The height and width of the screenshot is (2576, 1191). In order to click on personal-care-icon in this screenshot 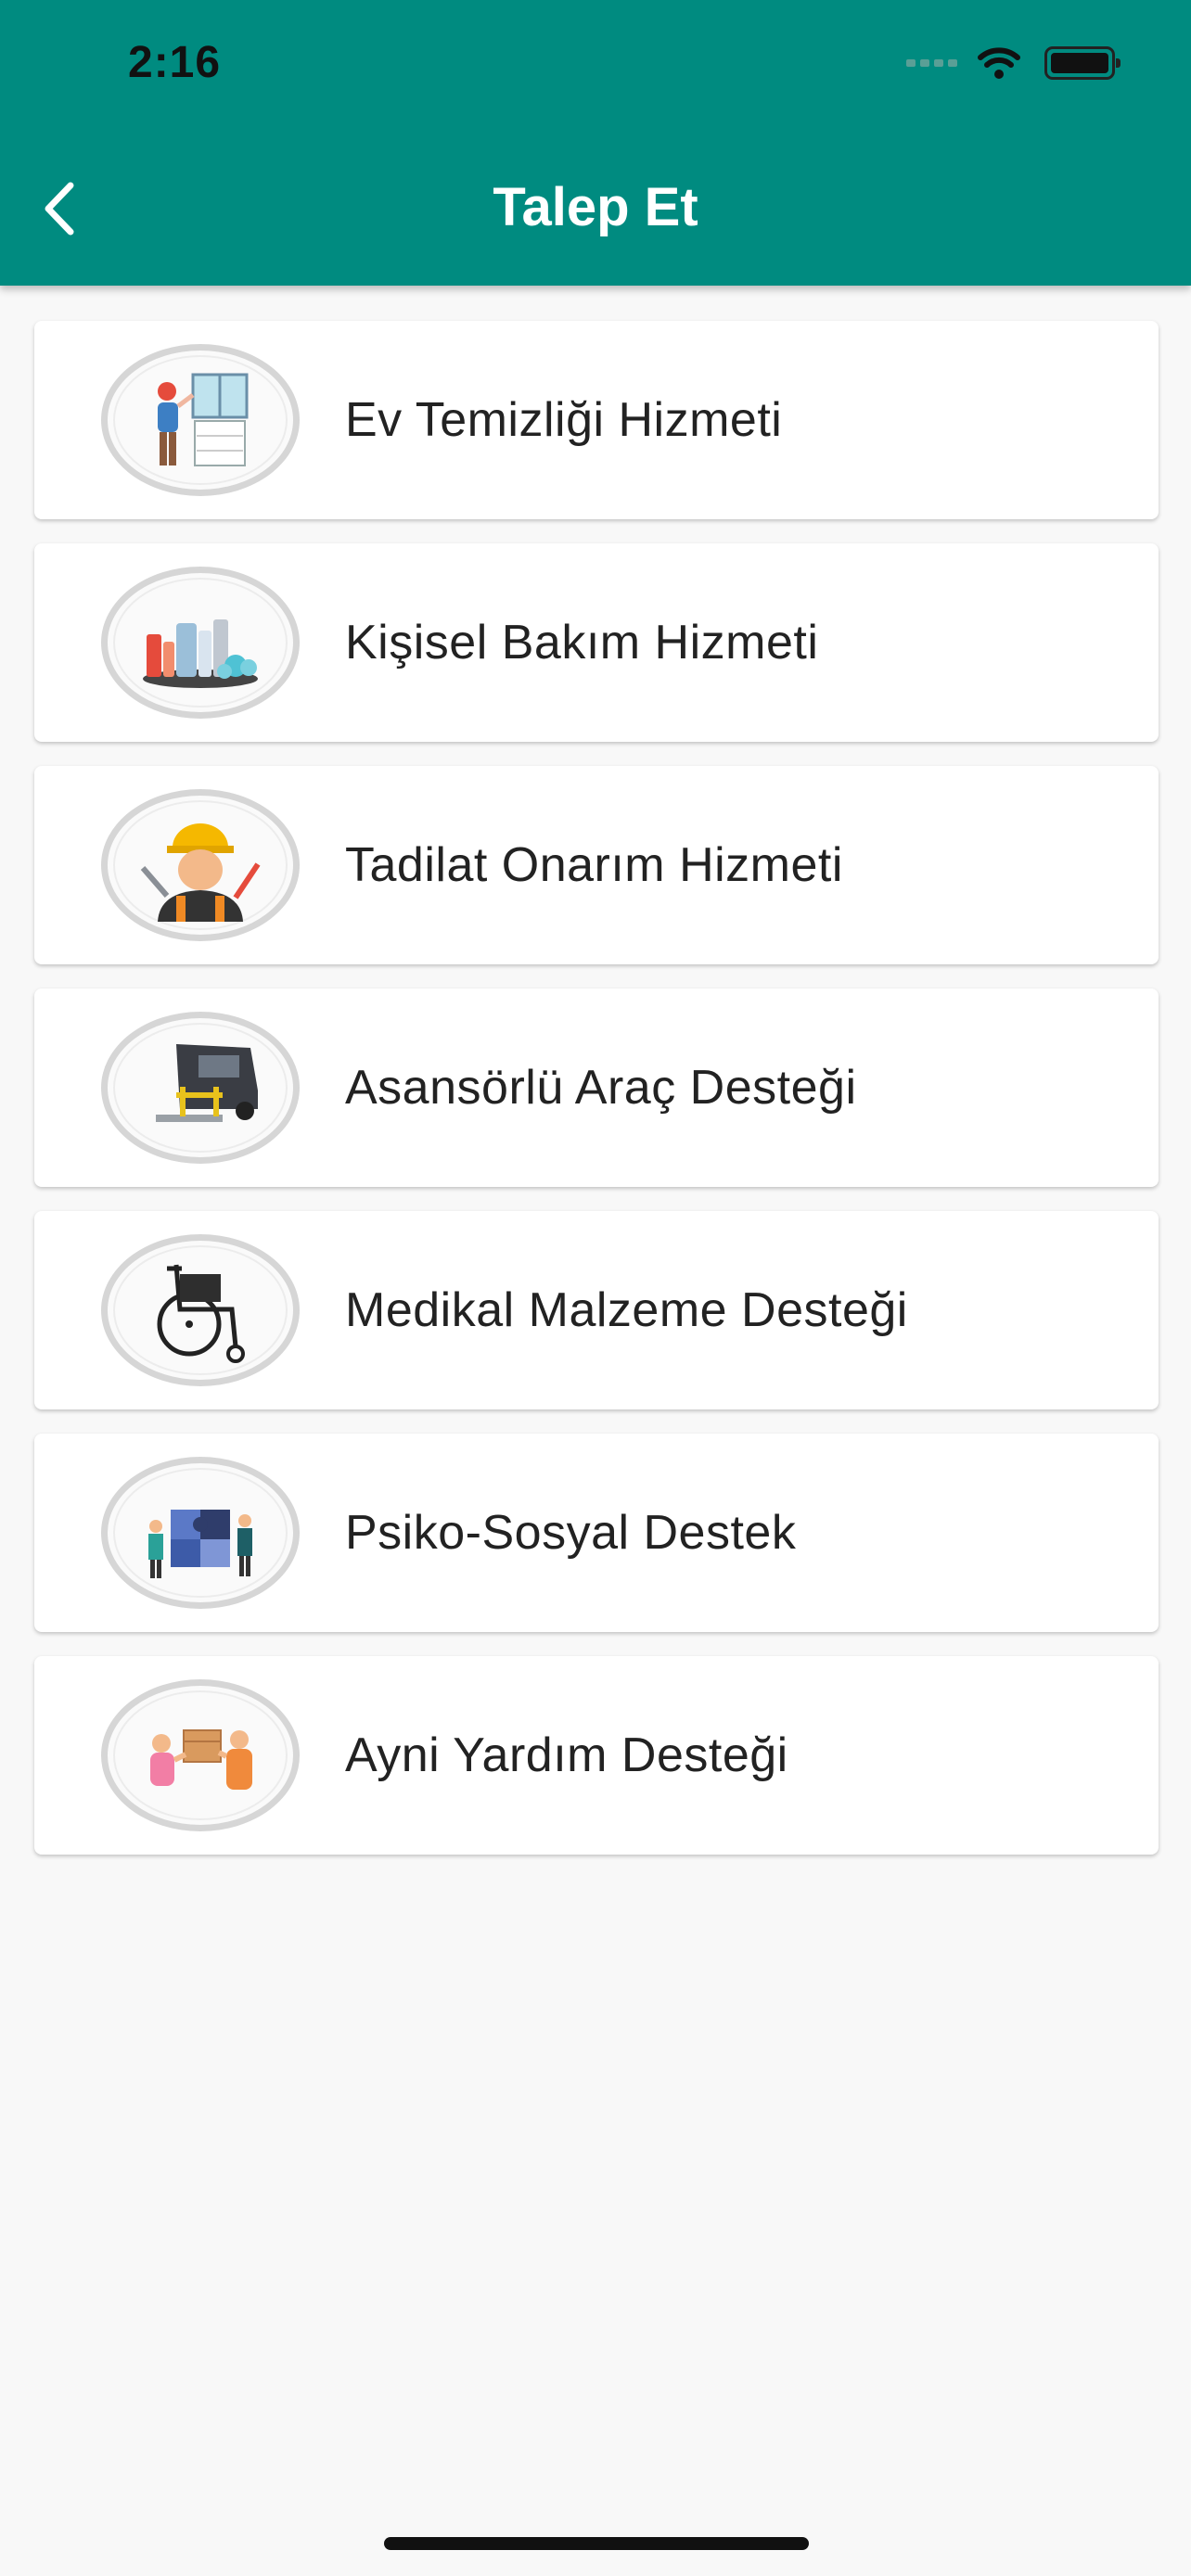, I will do `click(200, 643)`.